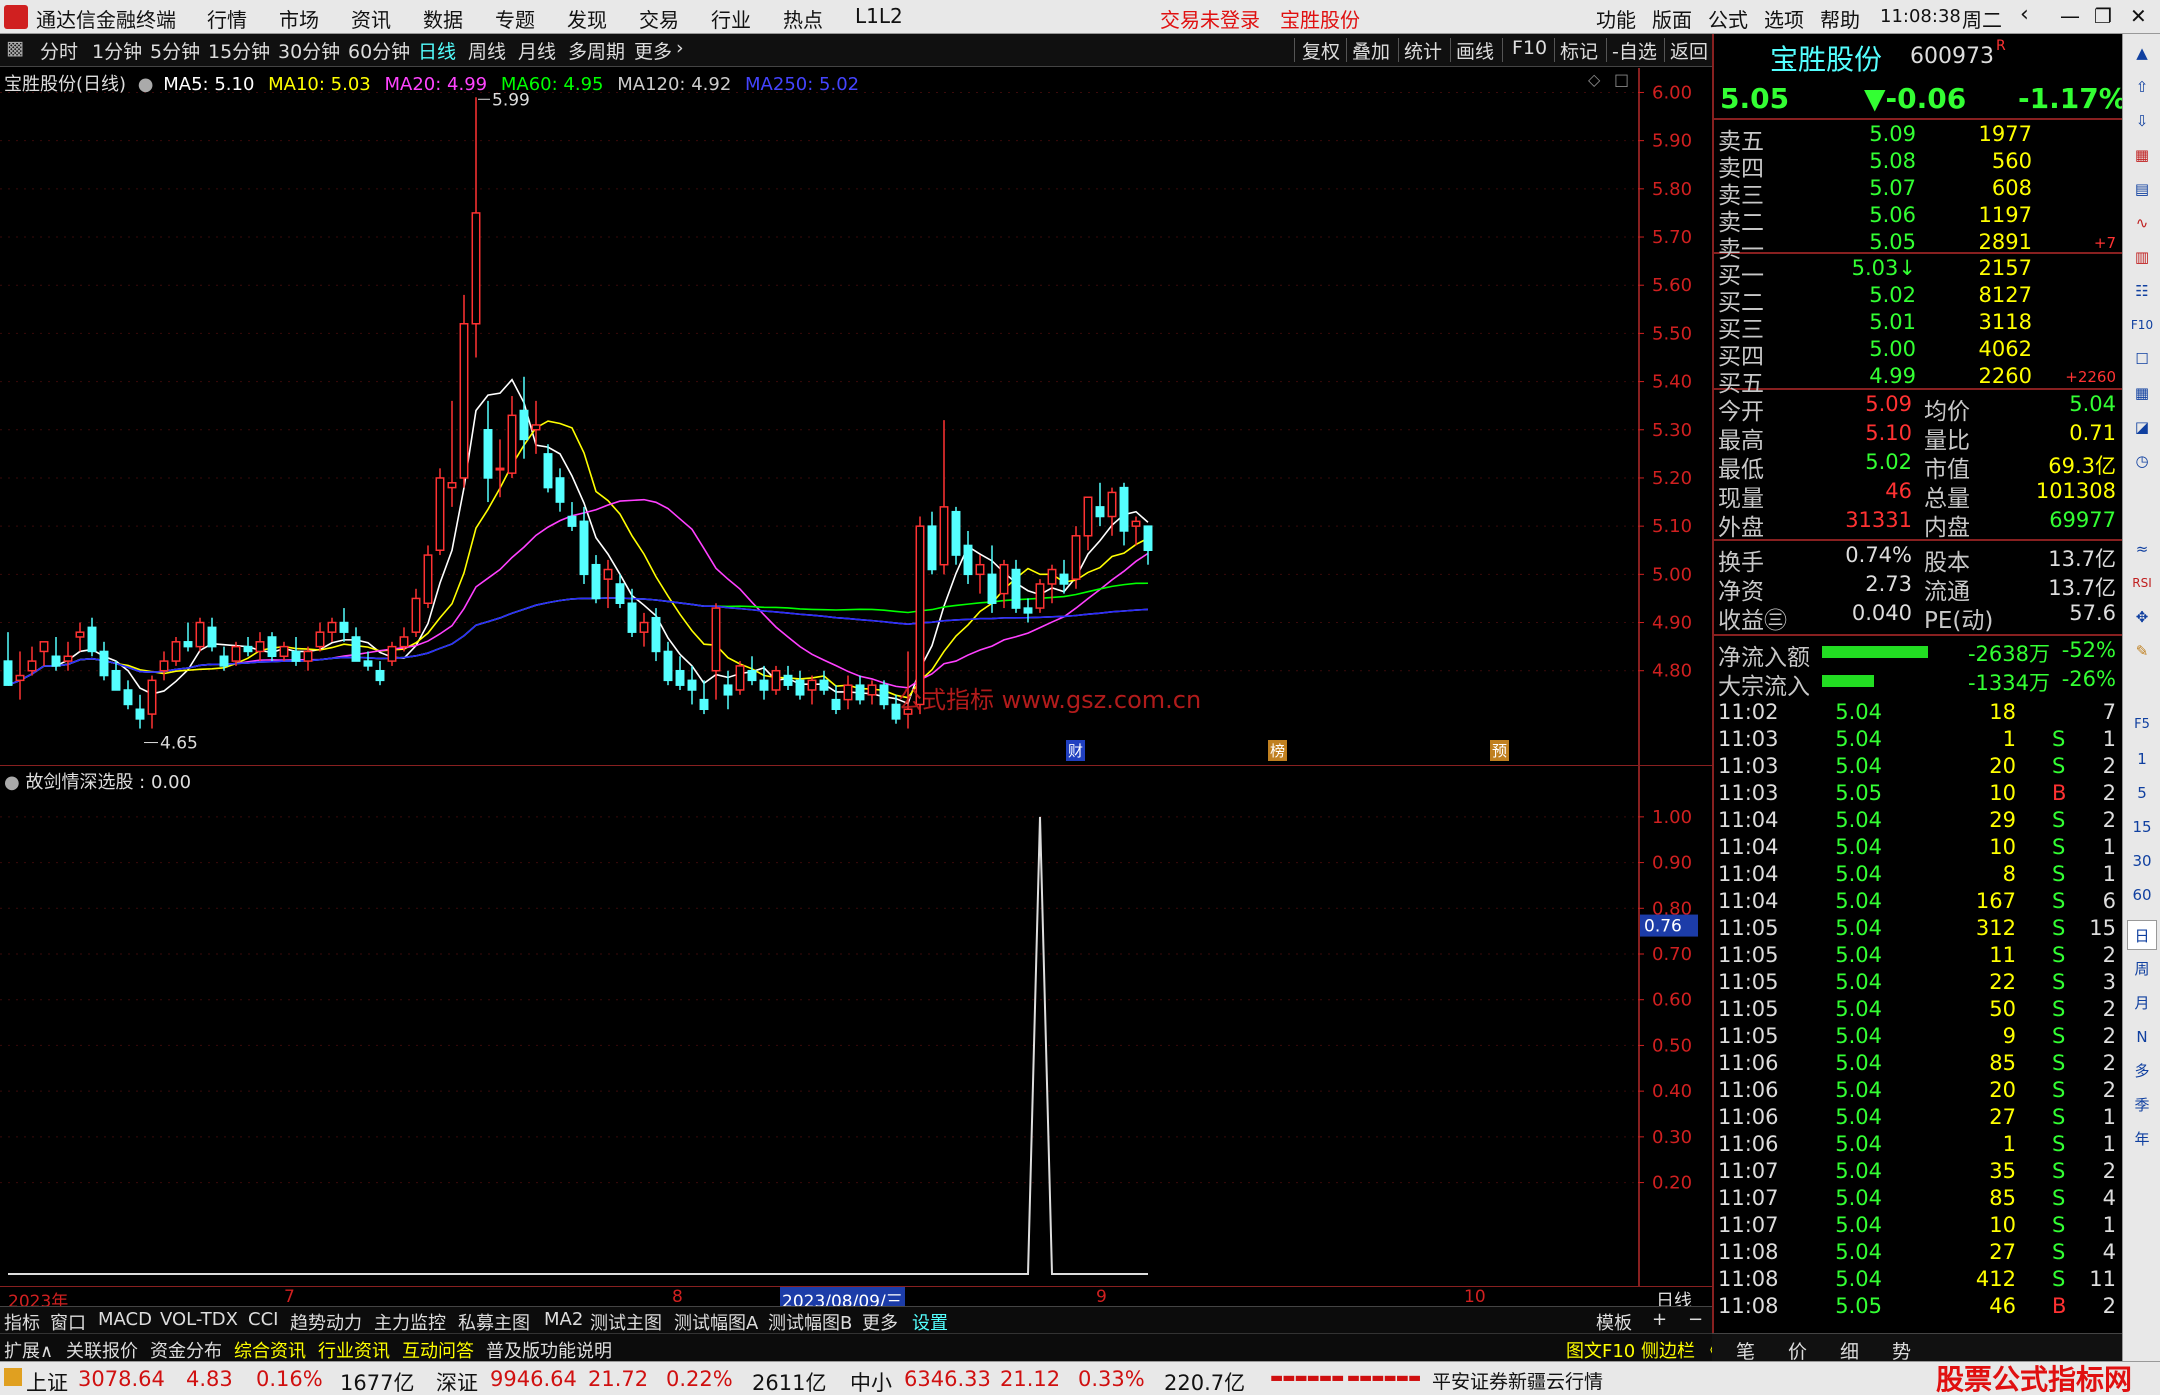  Describe the element at coordinates (1901, 1350) in the screenshot. I see `tab-shi: 势` at that location.